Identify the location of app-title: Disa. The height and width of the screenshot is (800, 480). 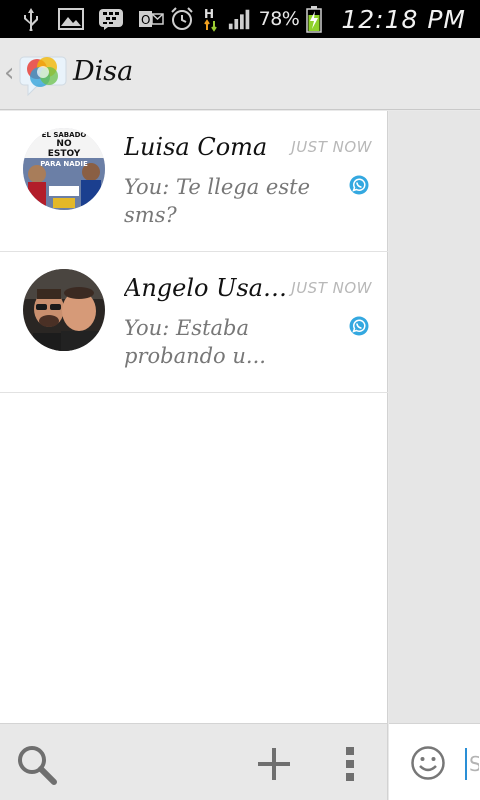
(103, 71).